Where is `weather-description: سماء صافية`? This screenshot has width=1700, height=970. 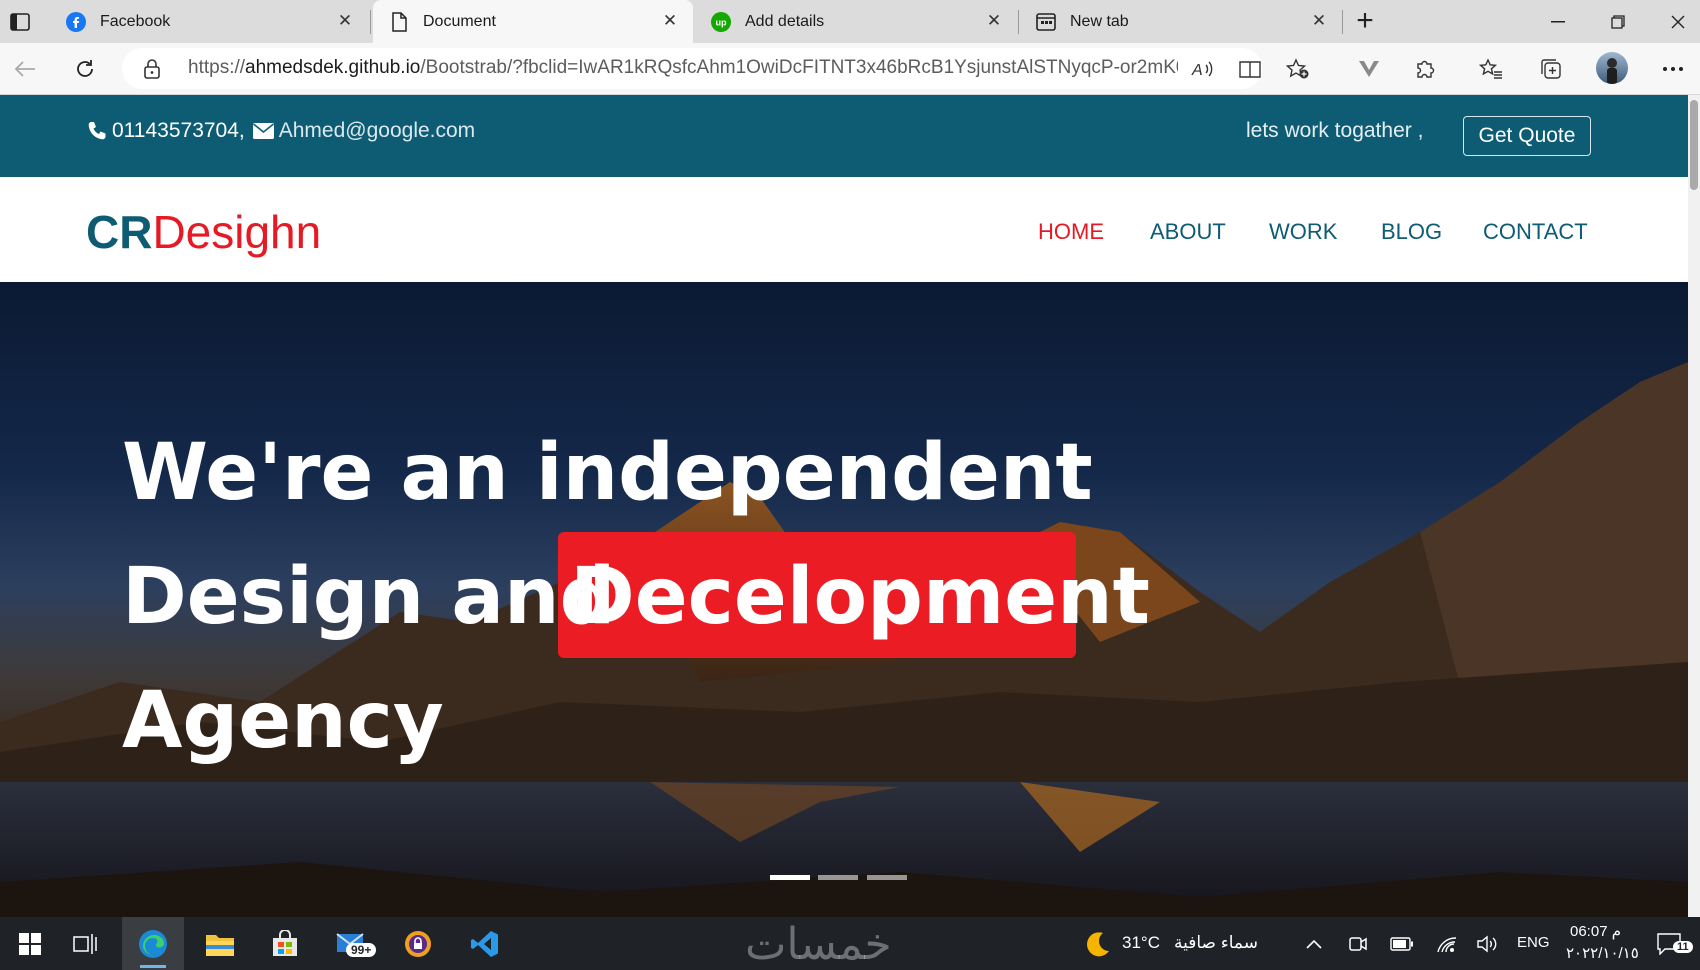
weather-description: سماء صافية is located at coordinates (1216, 943).